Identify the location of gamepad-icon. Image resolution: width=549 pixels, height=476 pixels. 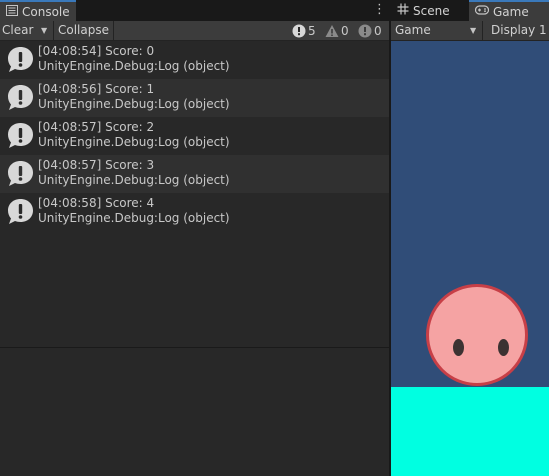
(482, 11).